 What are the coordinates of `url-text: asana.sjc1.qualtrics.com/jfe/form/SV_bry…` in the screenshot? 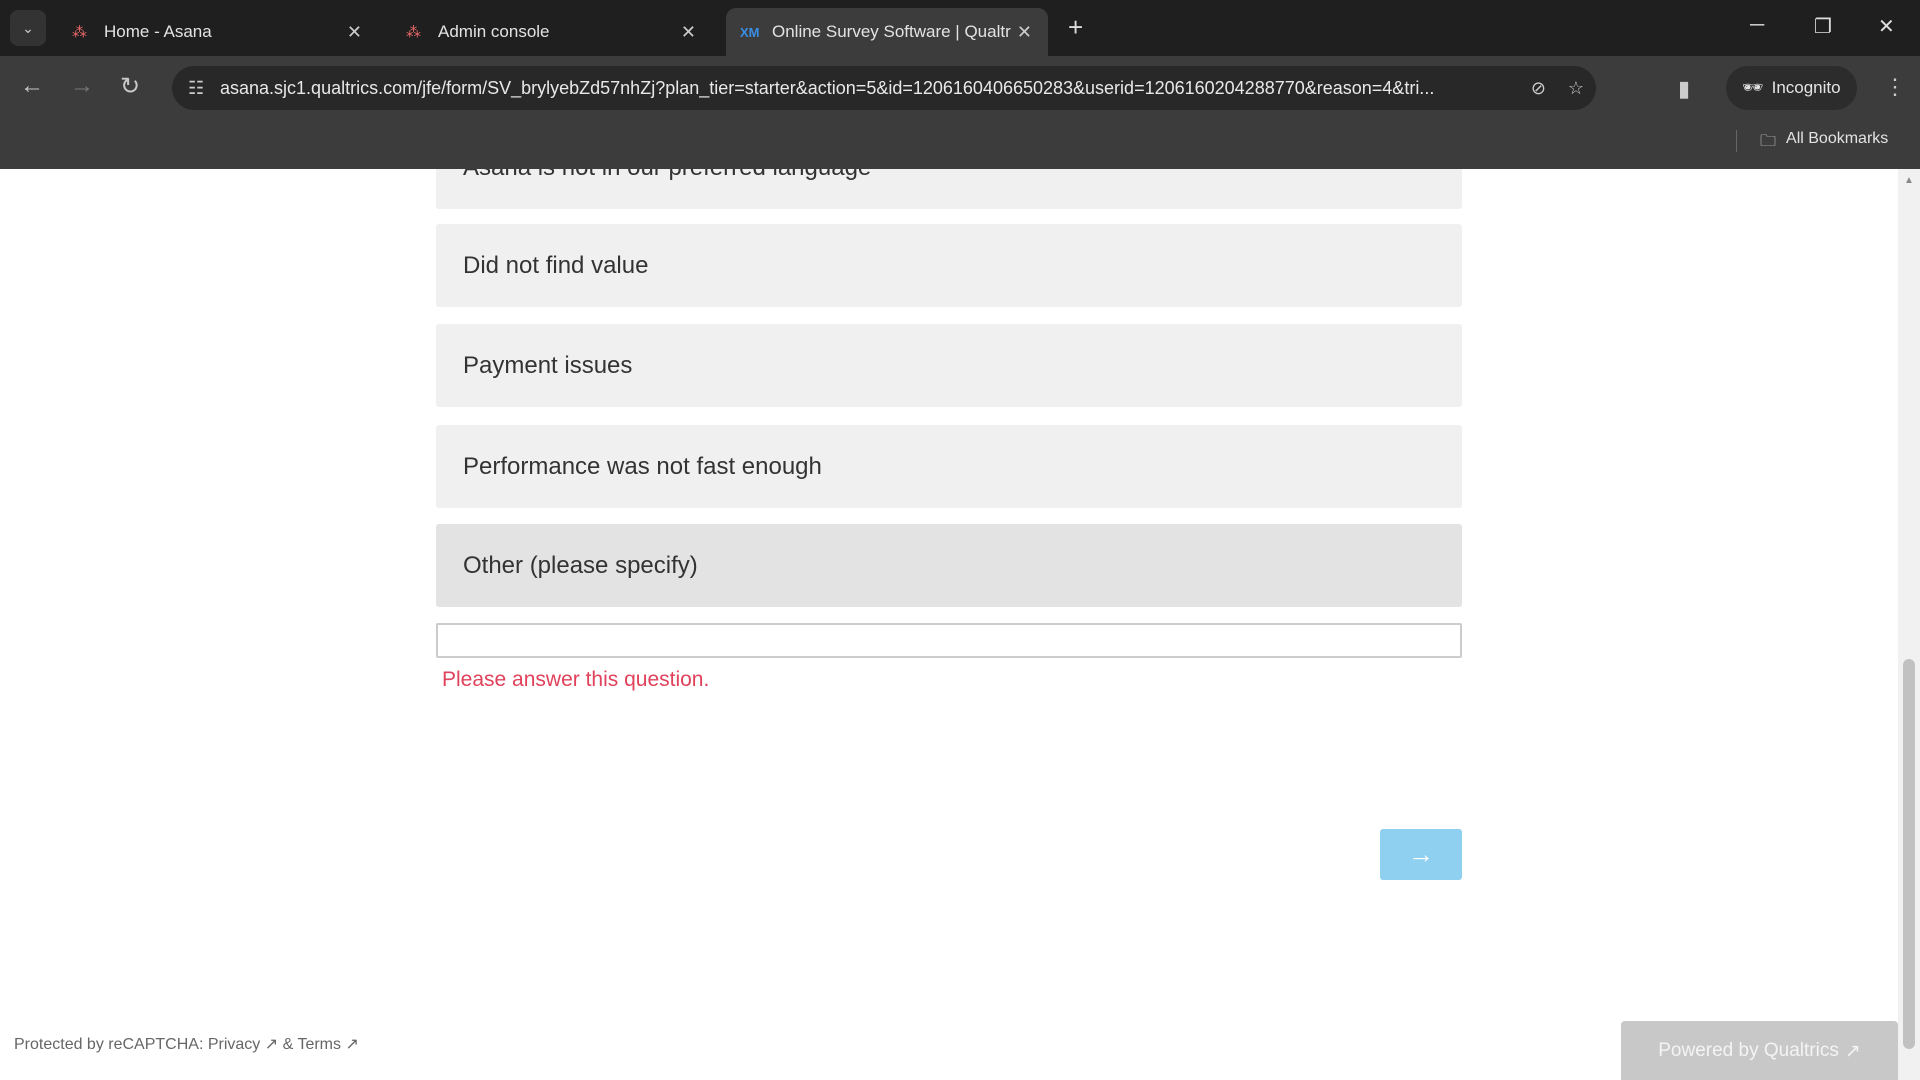 It's located at (827, 87).